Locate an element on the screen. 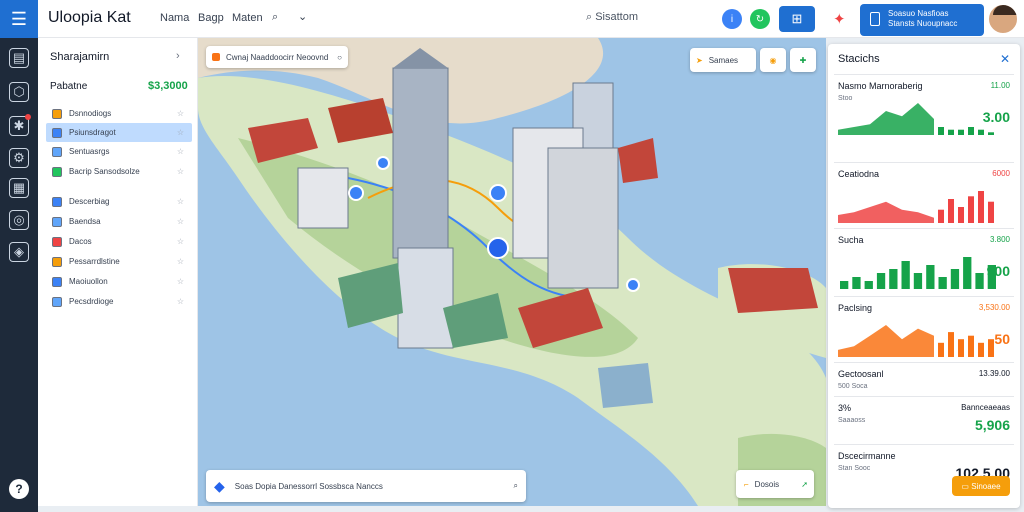 The image size is (1024, 512). map-share-chip: ➤ Samaes is located at coordinates (723, 60).